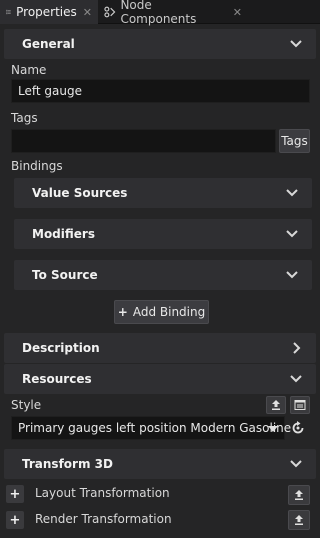  Describe the element at coordinates (169, 312) in the screenshot. I see `add-binding-label: Add Binding` at that location.